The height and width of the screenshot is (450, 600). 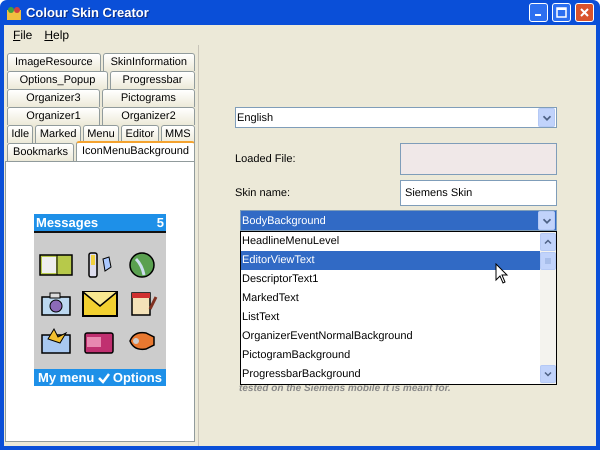 What do you see at coordinates (40, 152) in the screenshot?
I see `tab: Bookmarks` at bounding box center [40, 152].